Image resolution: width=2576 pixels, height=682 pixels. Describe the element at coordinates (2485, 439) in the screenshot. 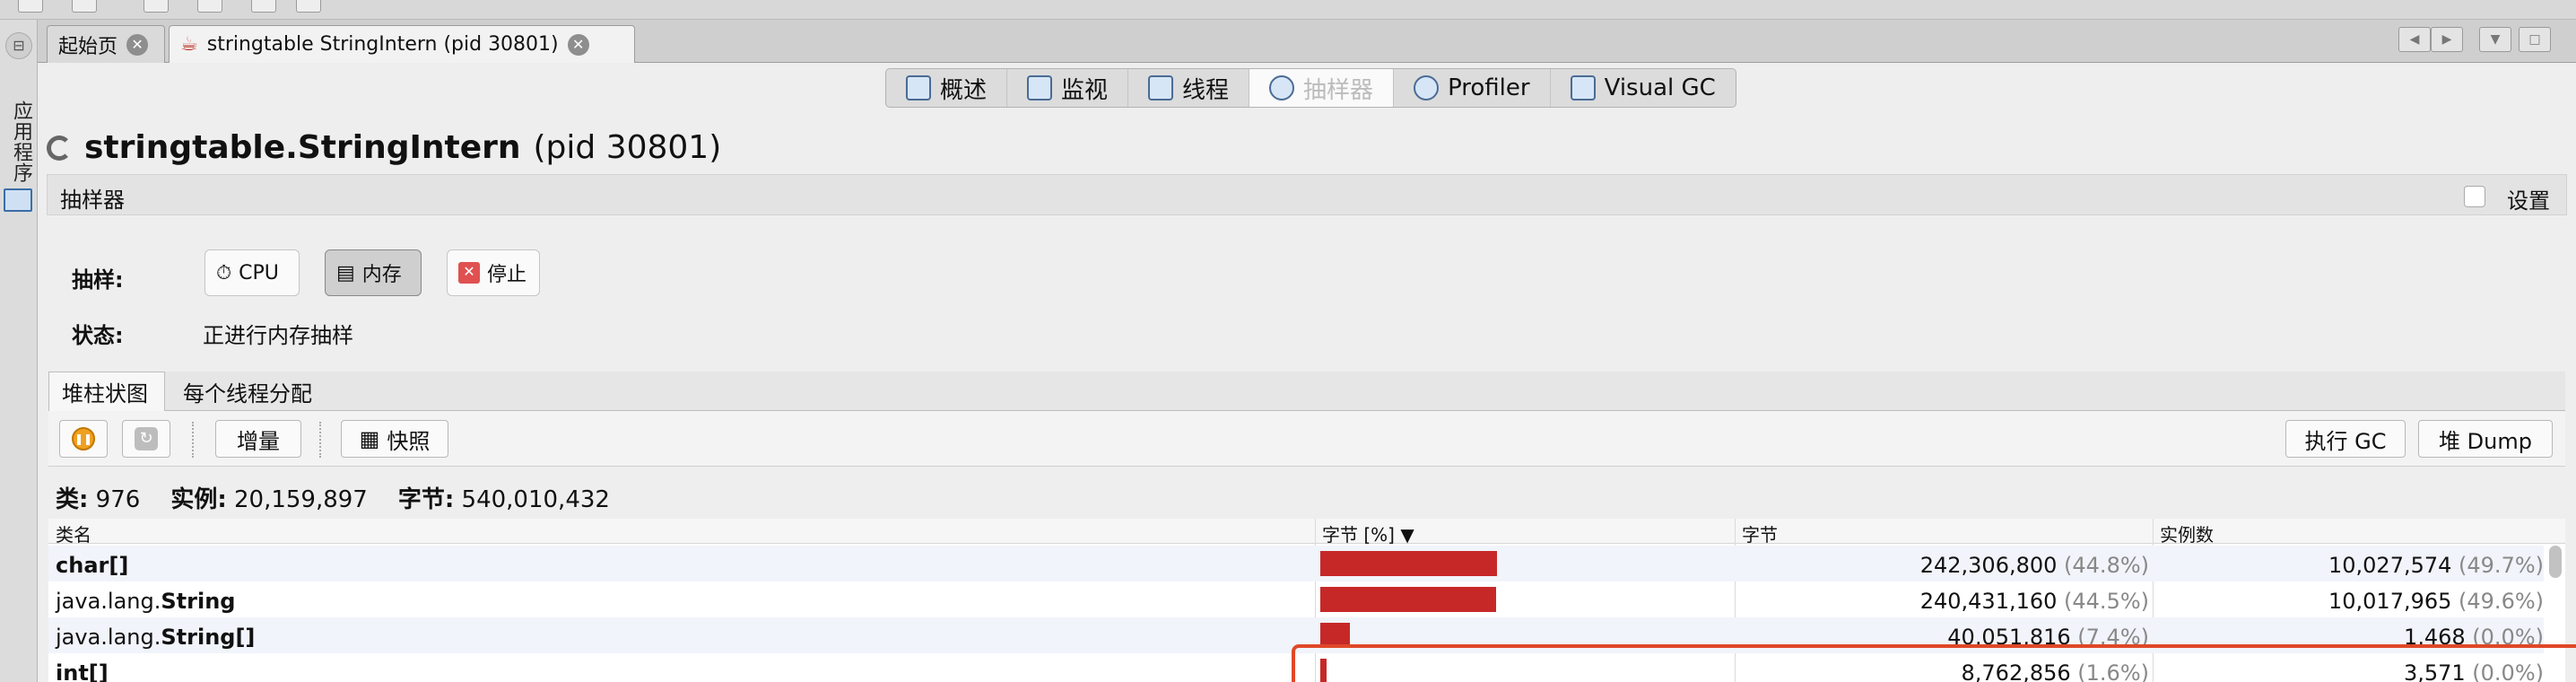

I see `heap-dump-button: 堆 Dump` at that location.